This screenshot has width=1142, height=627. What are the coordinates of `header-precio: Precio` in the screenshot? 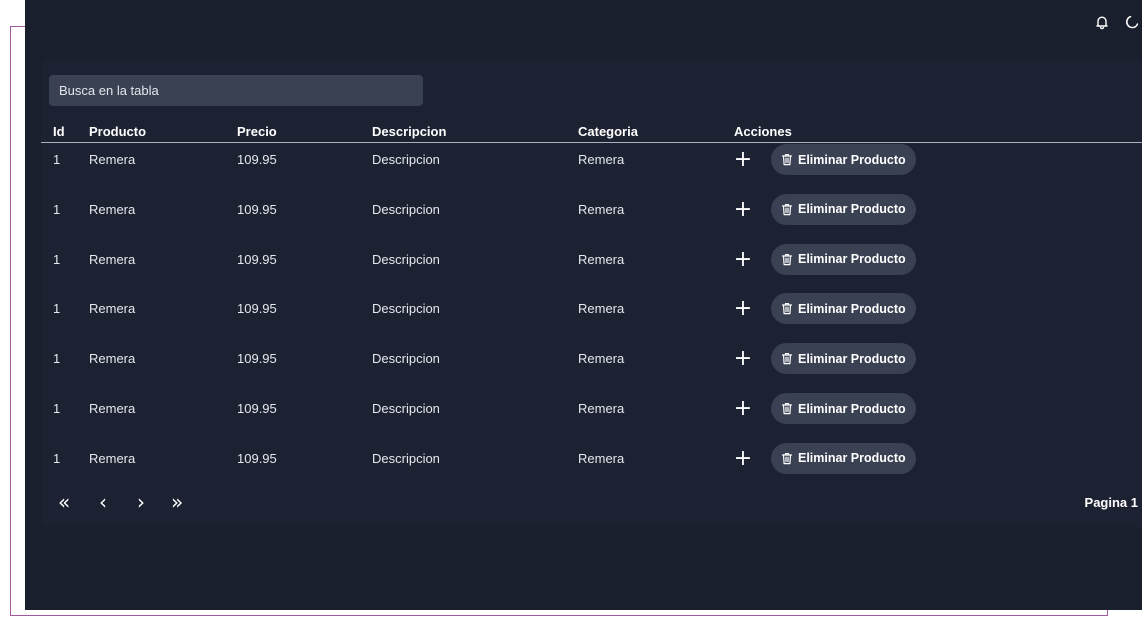 It's located at (257, 131).